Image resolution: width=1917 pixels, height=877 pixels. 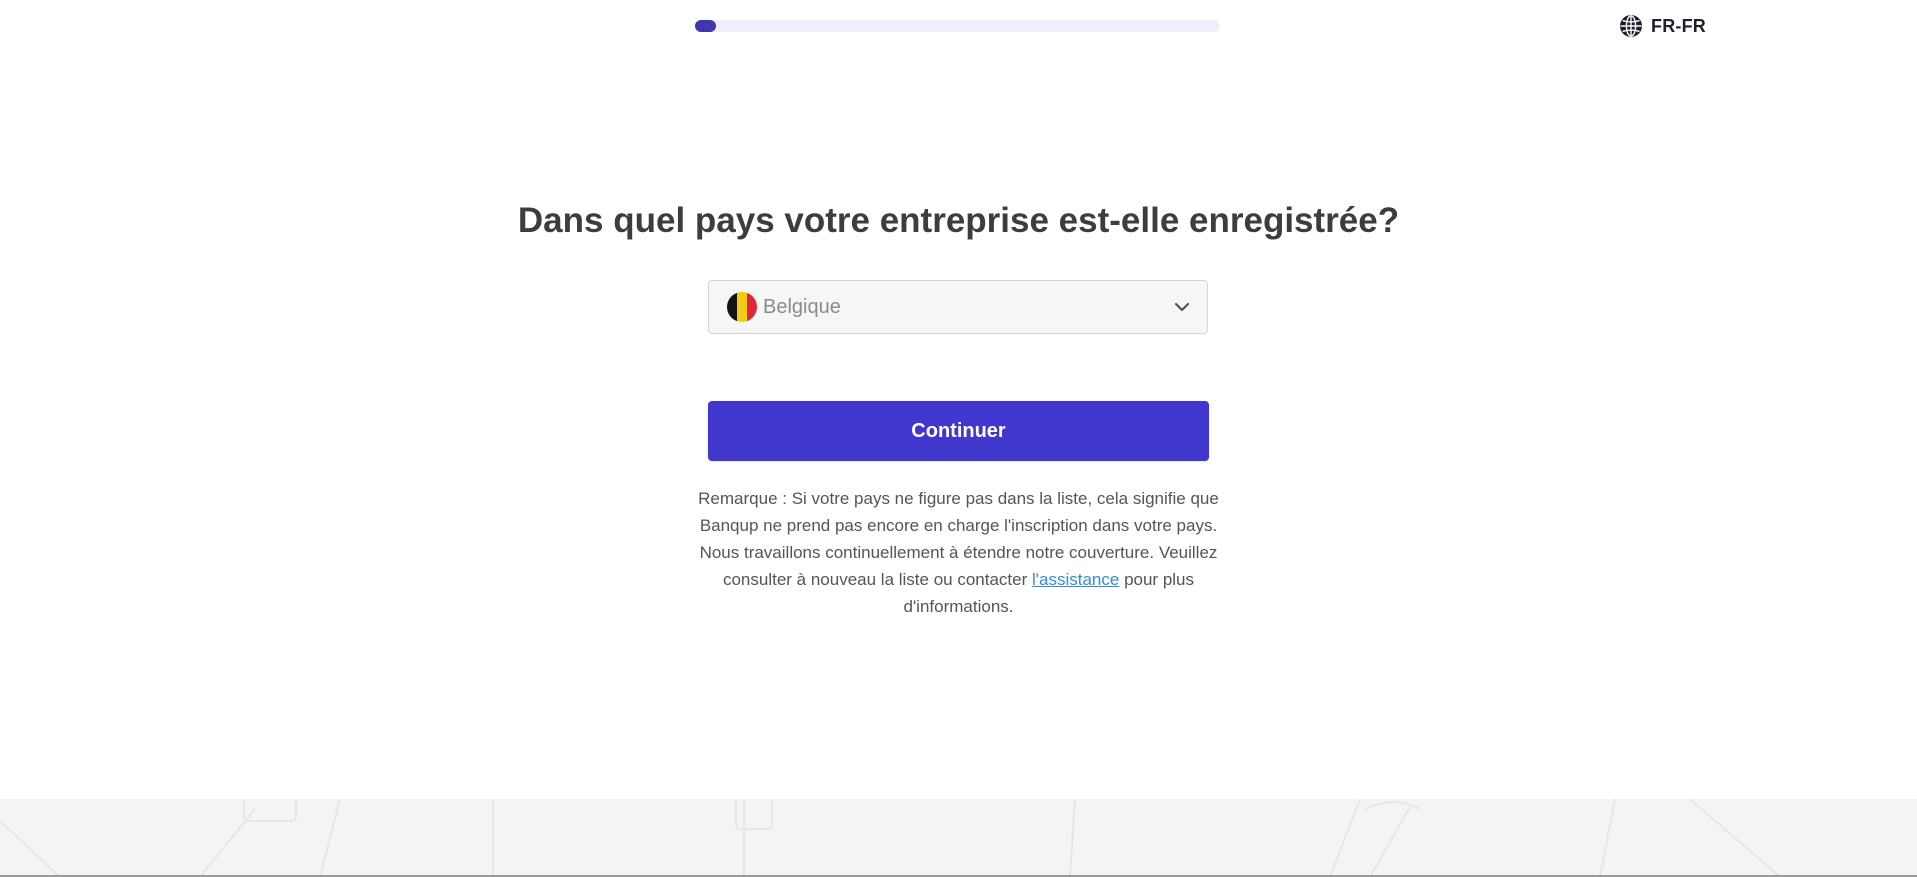 I want to click on globe-icon, so click(x=1631, y=26).